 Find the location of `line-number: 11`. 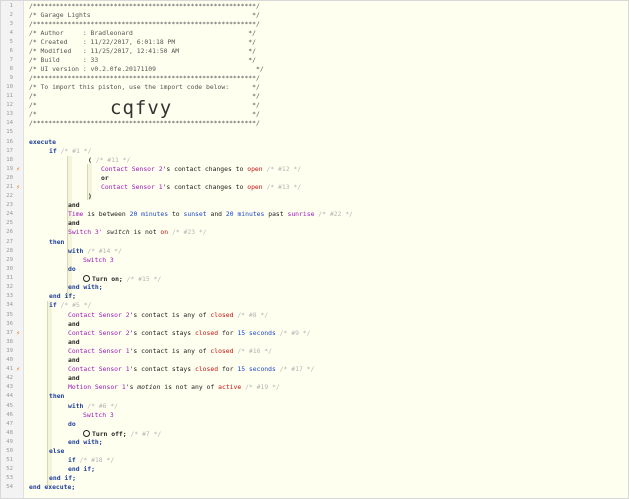

line-number: 11 is located at coordinates (9, 96).